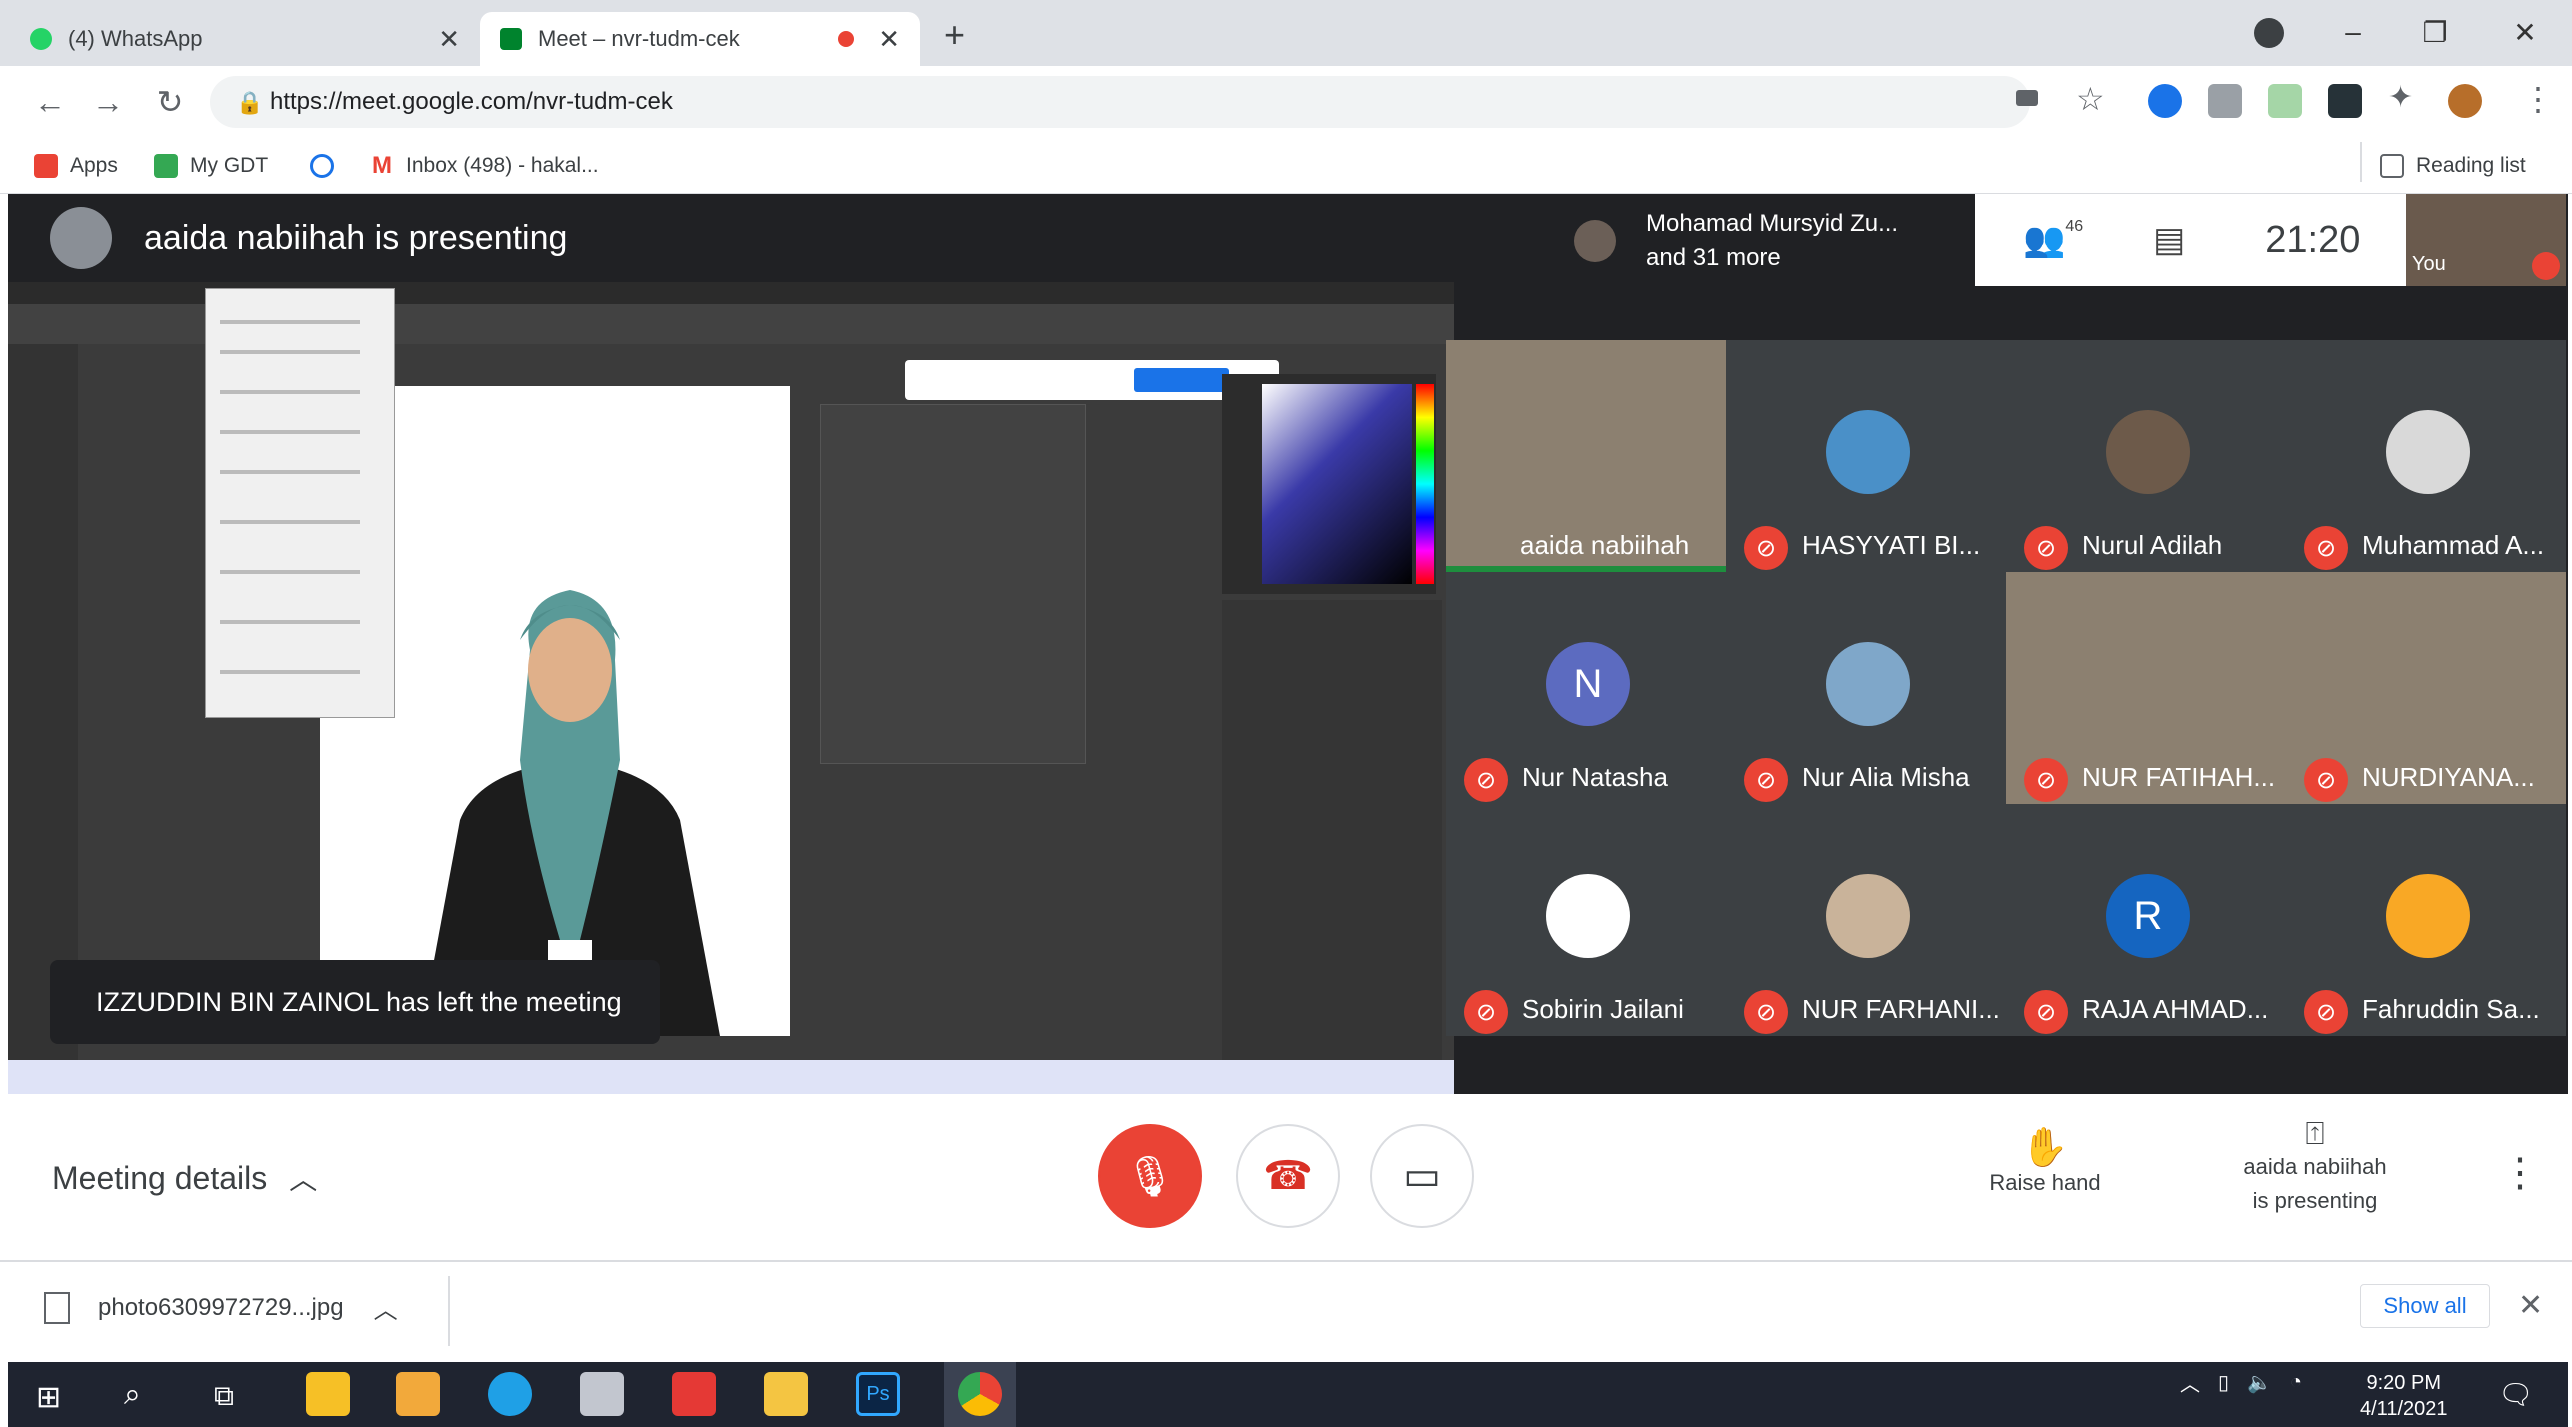 The width and height of the screenshot is (2572, 1427). What do you see at coordinates (2315, 1167) in the screenshot?
I see `present-now-button: ⍐ aaida nabiihah is presenting` at bounding box center [2315, 1167].